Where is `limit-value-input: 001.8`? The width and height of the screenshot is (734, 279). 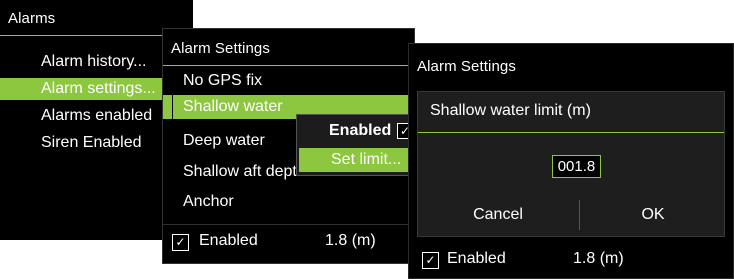
limit-value-input: 001.8 is located at coordinates (576, 166).